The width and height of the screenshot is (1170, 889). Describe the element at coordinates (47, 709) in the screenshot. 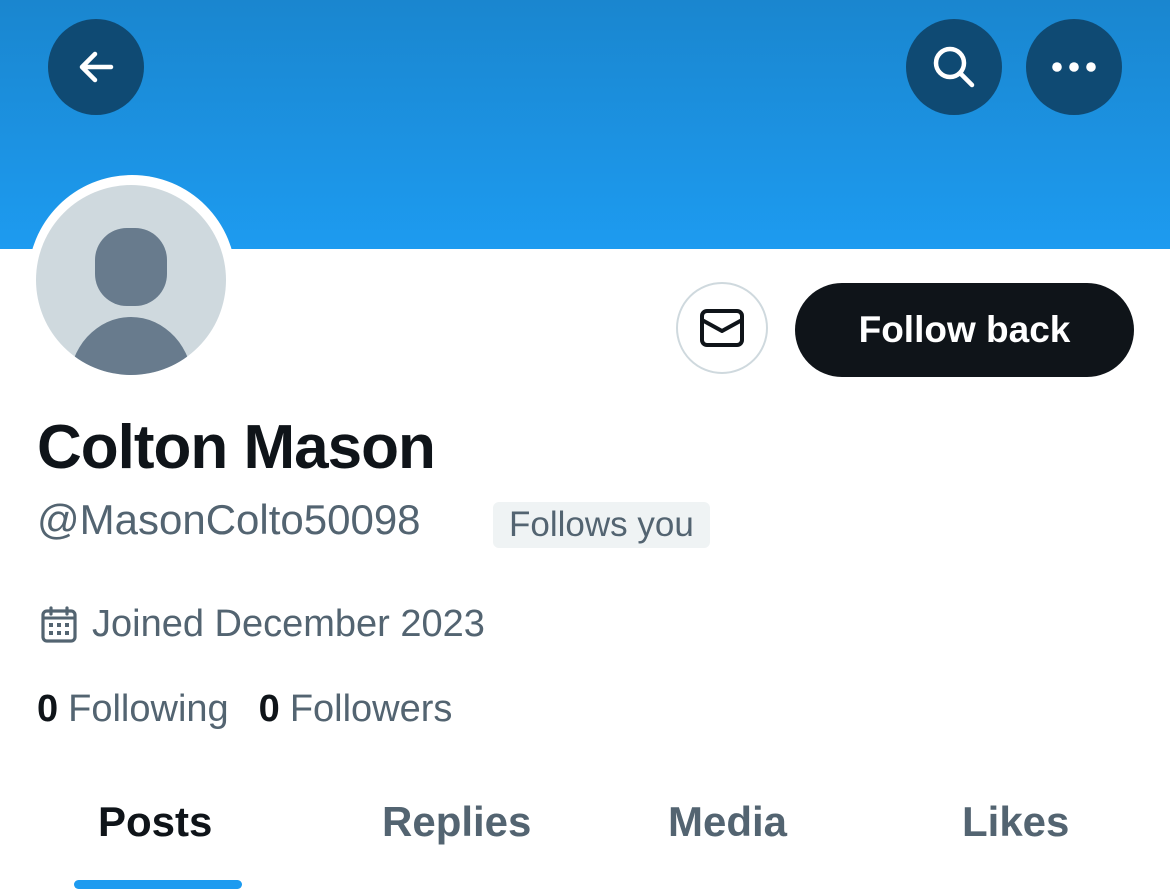

I see `following-count: 0` at that location.